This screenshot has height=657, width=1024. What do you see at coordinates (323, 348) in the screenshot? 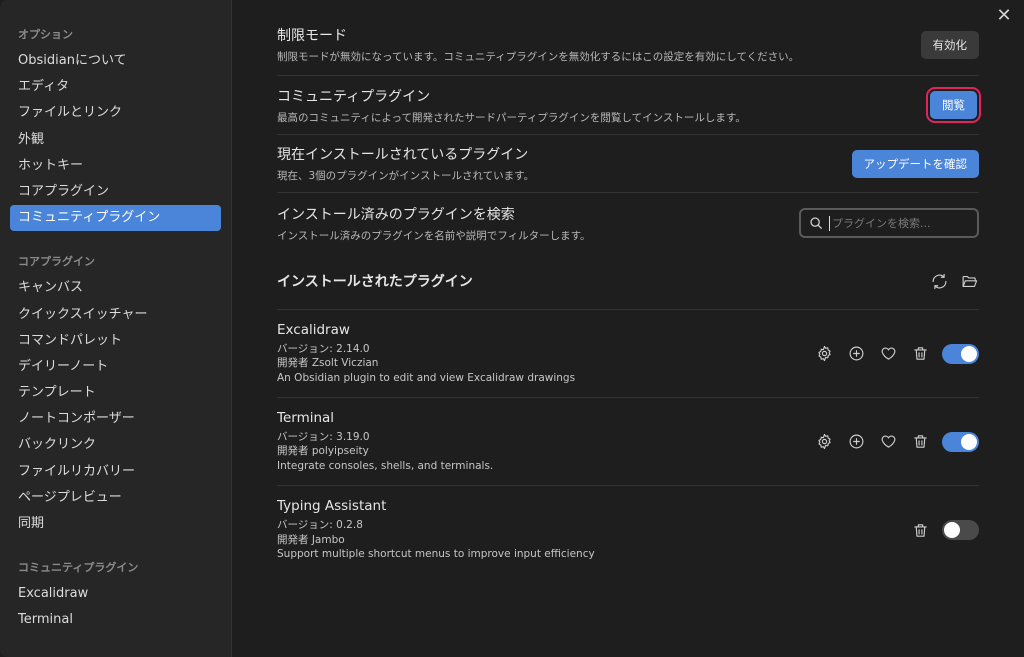
I see `plugin-version: バージョン: 2.14.0` at bounding box center [323, 348].